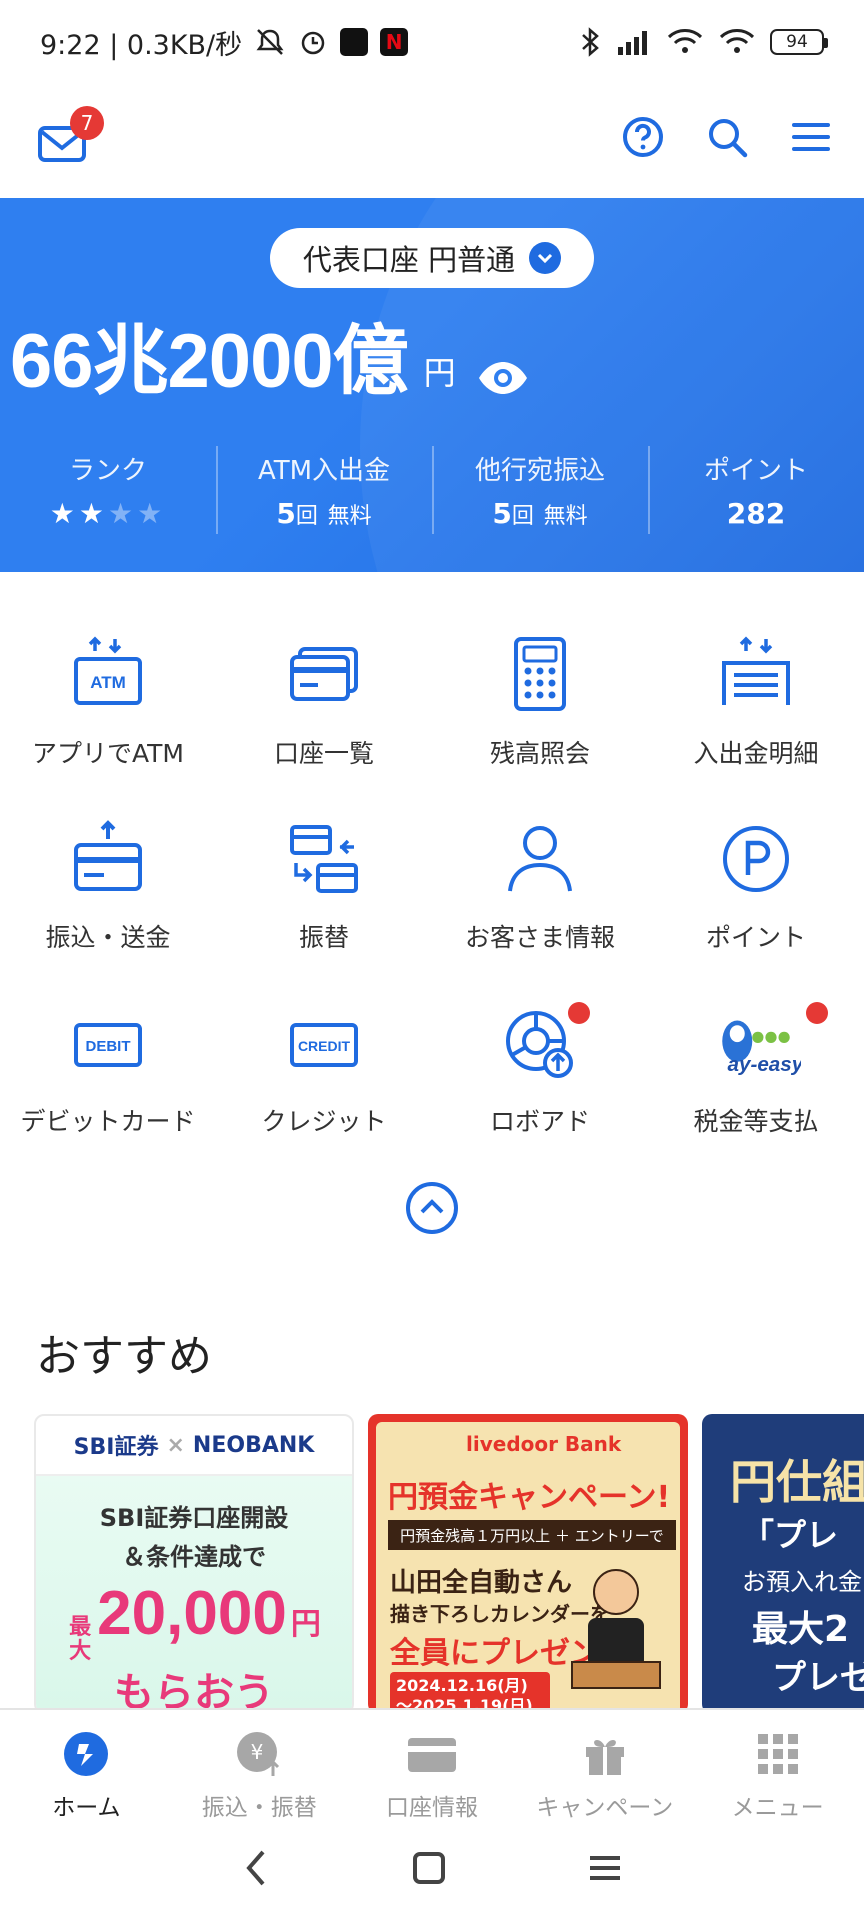 Image resolution: width=864 pixels, height=1920 pixels. What do you see at coordinates (313, 42) in the screenshot?
I see `alarm-icon` at bounding box center [313, 42].